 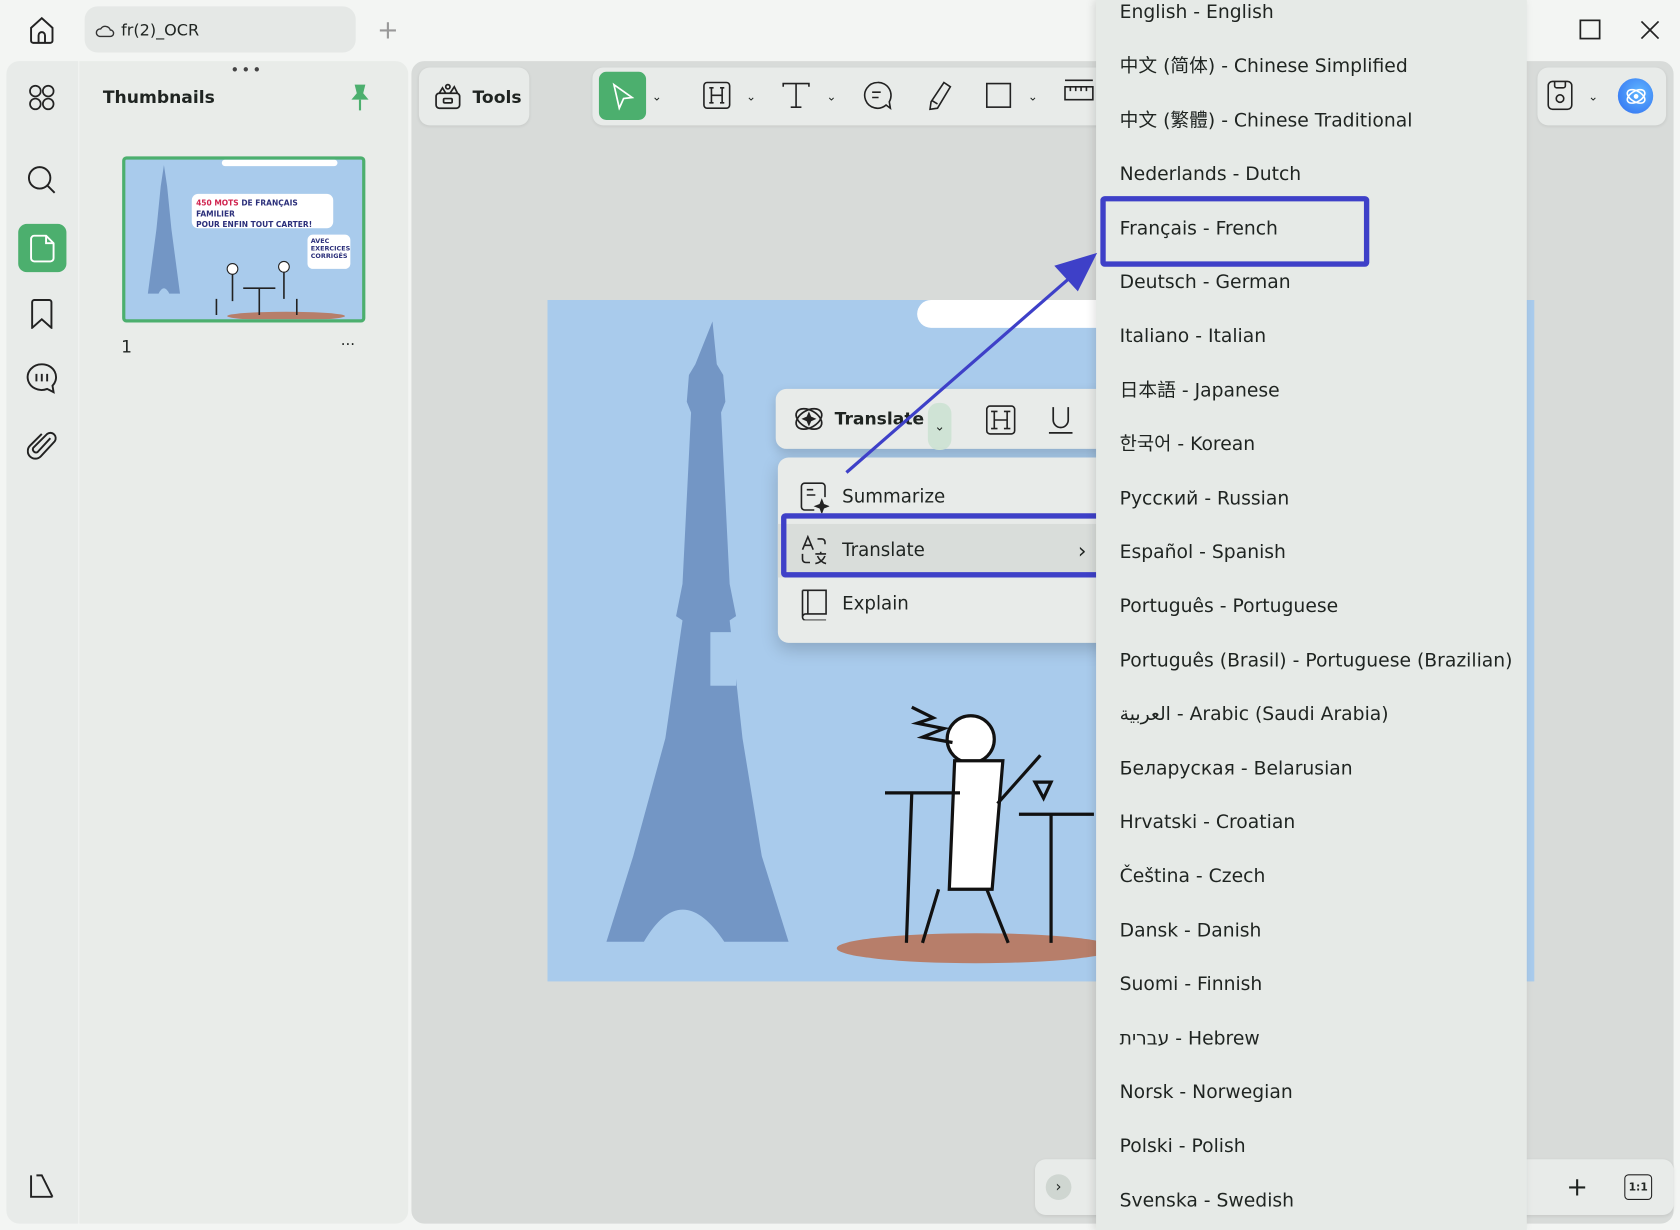 What do you see at coordinates (1590, 30) in the screenshot?
I see `maximize-button` at bounding box center [1590, 30].